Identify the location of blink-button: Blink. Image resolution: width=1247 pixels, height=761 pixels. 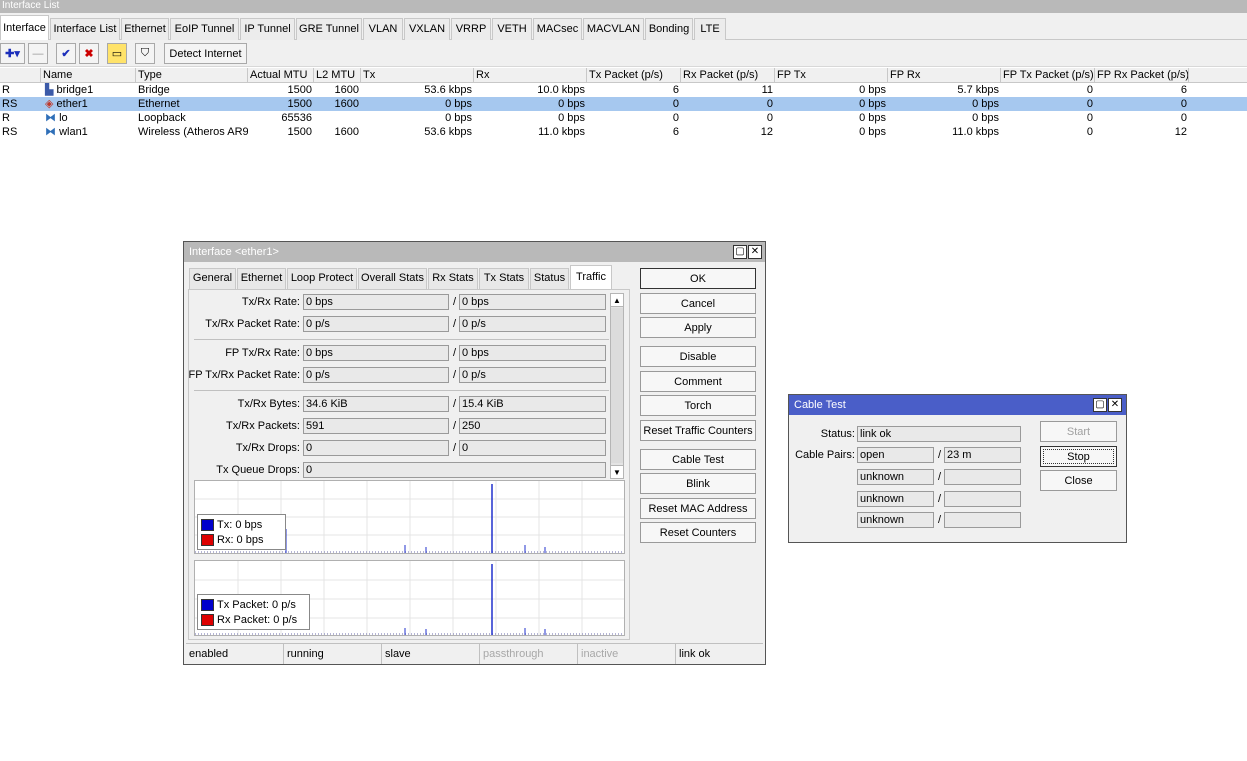
(698, 483).